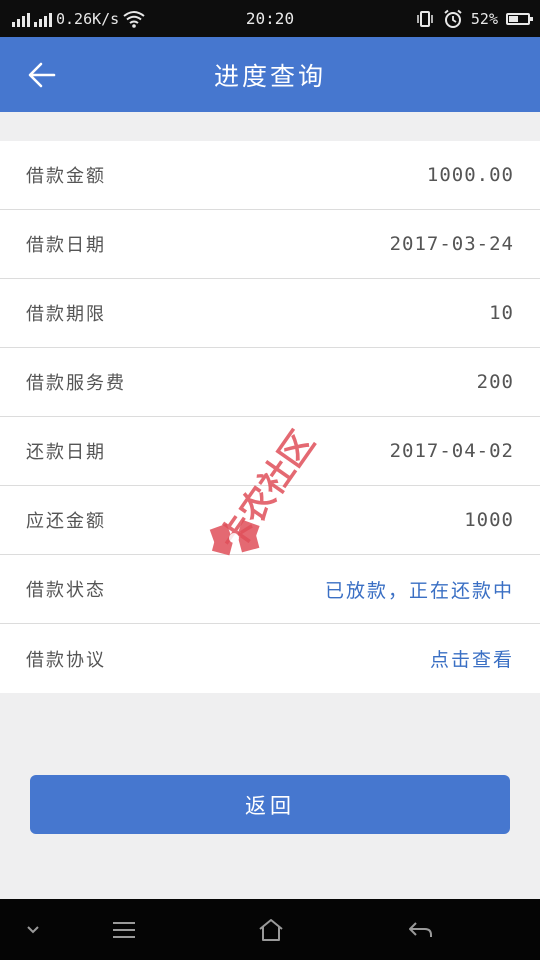 Image resolution: width=540 pixels, height=960 pixels. Describe the element at coordinates (270, 382) in the screenshot. I see `detail-row: 借款服务费 200` at that location.